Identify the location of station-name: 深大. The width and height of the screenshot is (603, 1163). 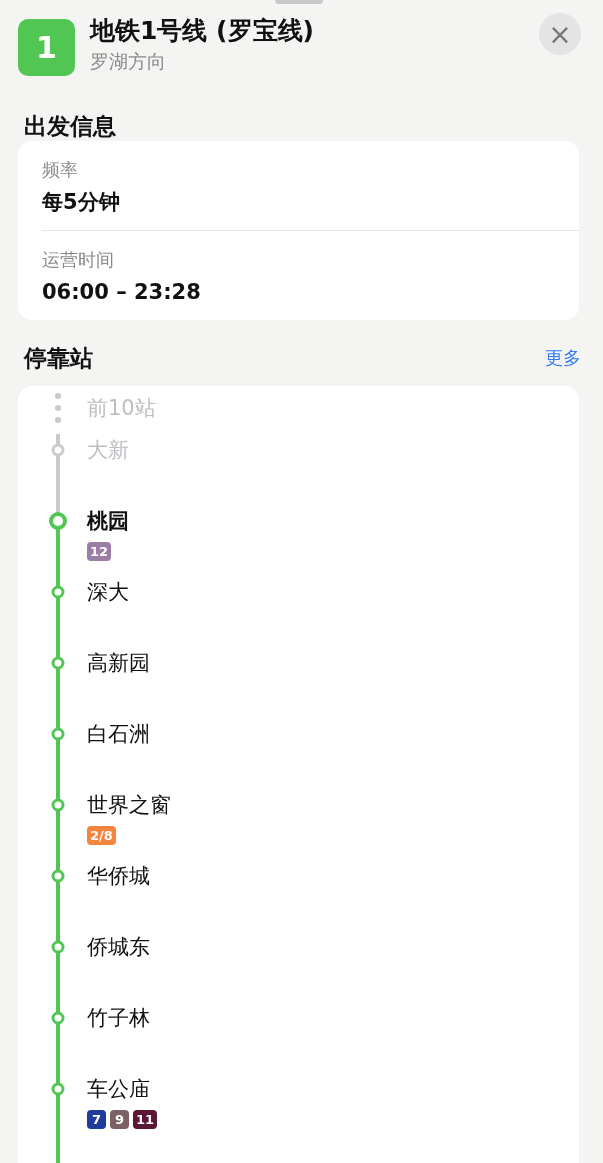
(108, 592).